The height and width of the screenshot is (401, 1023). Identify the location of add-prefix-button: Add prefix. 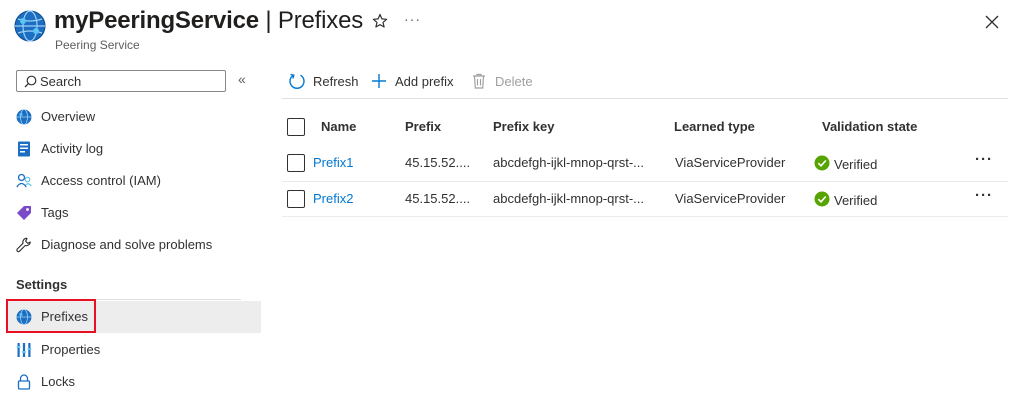
(412, 81).